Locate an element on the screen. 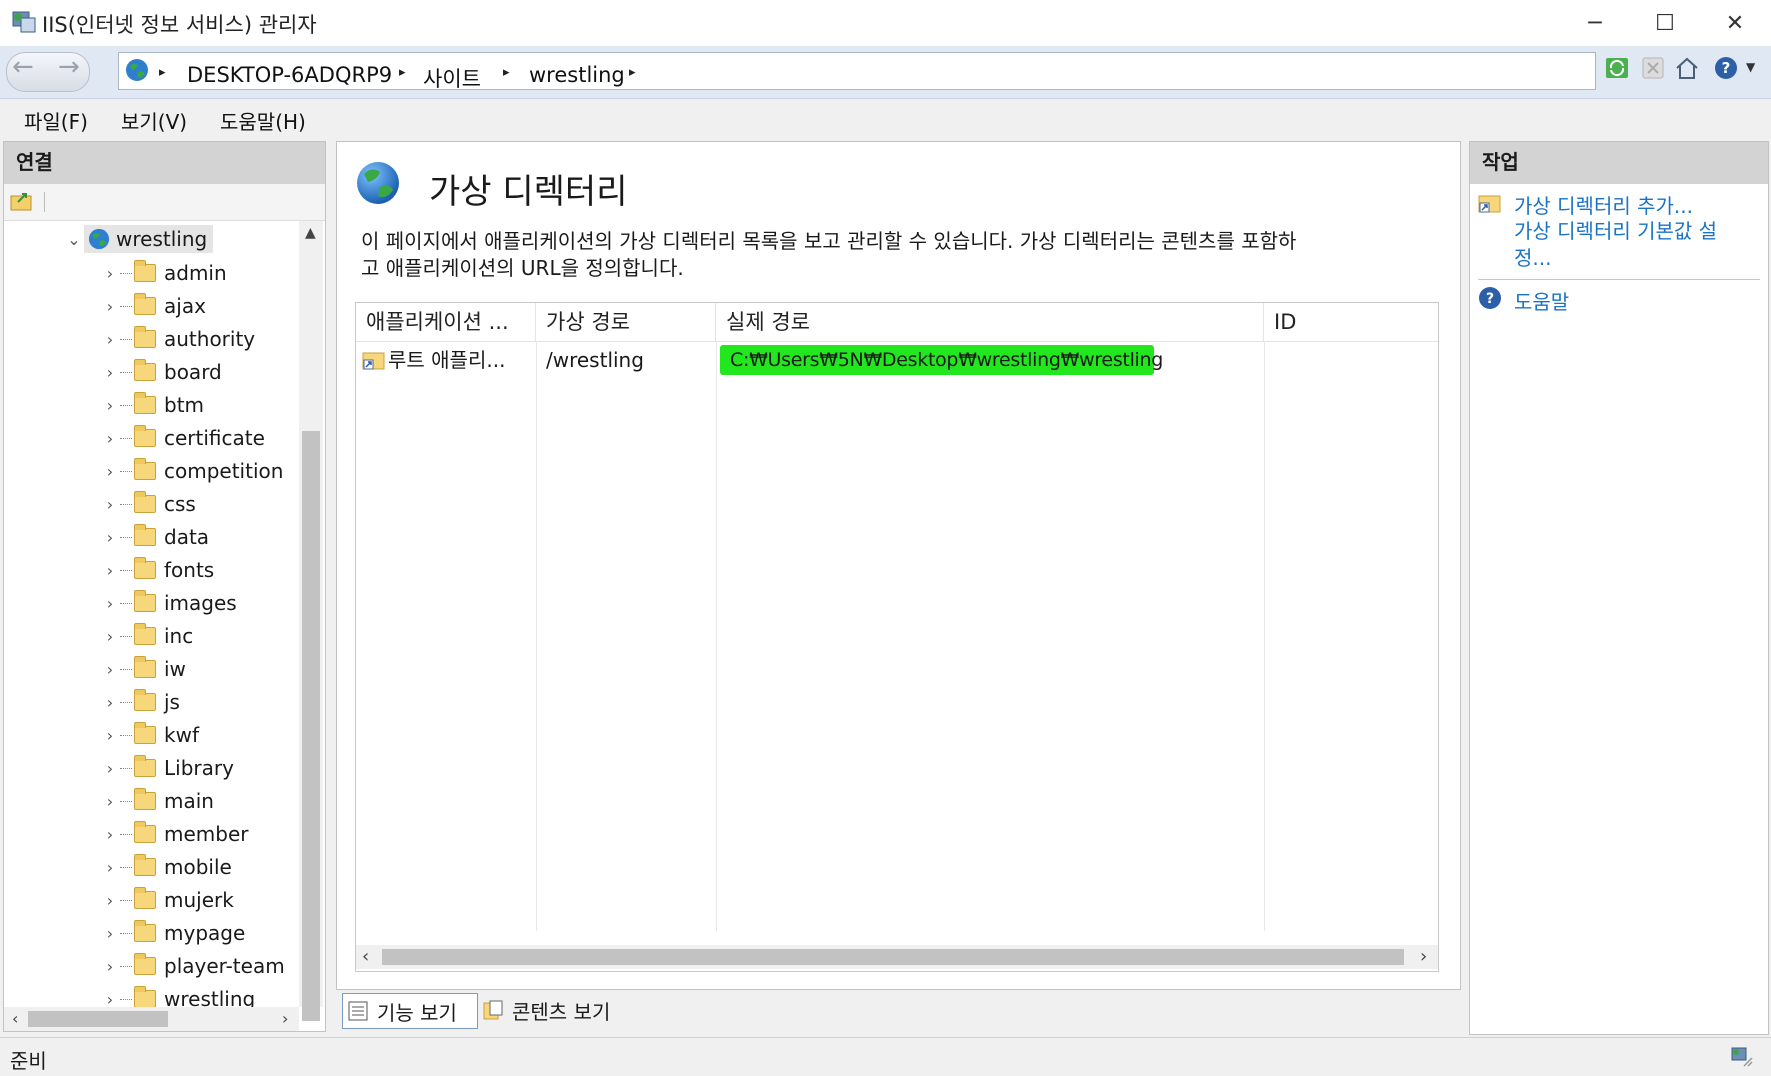  tree-node-folder: › fonts is located at coordinates (151, 570).